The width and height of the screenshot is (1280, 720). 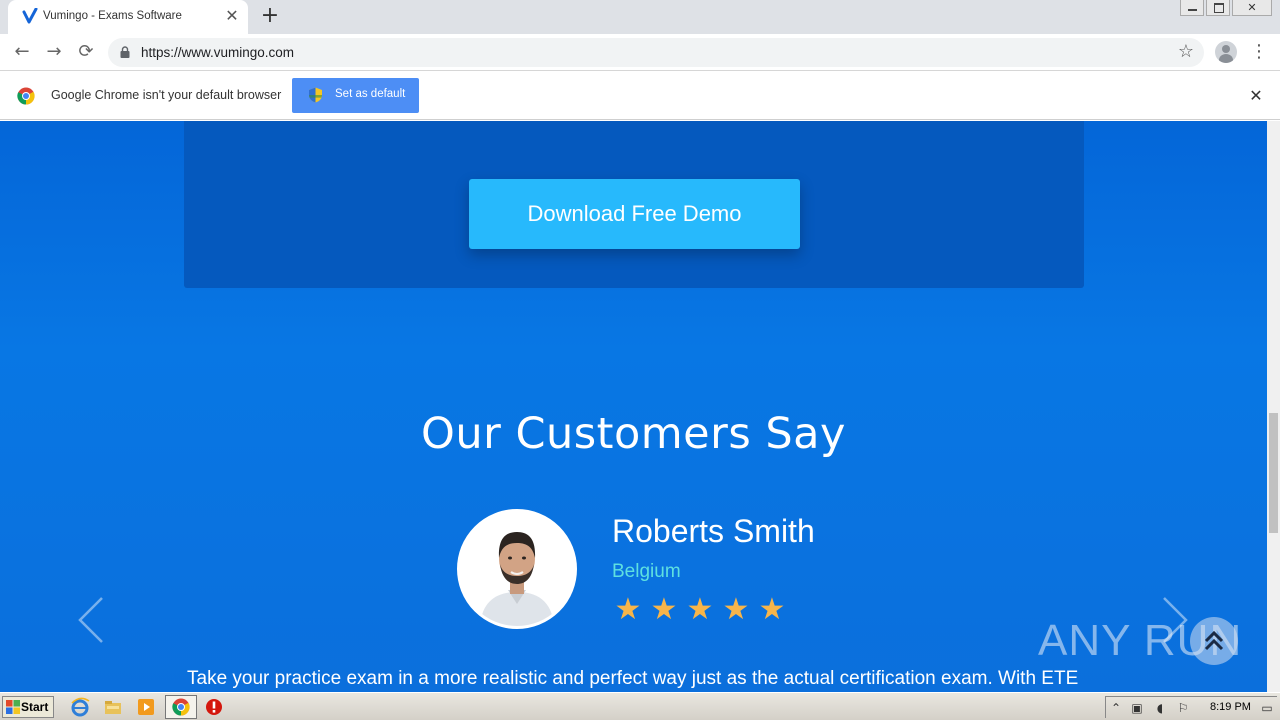 What do you see at coordinates (633, 434) in the screenshot?
I see `section-title: Our Customers Say` at bounding box center [633, 434].